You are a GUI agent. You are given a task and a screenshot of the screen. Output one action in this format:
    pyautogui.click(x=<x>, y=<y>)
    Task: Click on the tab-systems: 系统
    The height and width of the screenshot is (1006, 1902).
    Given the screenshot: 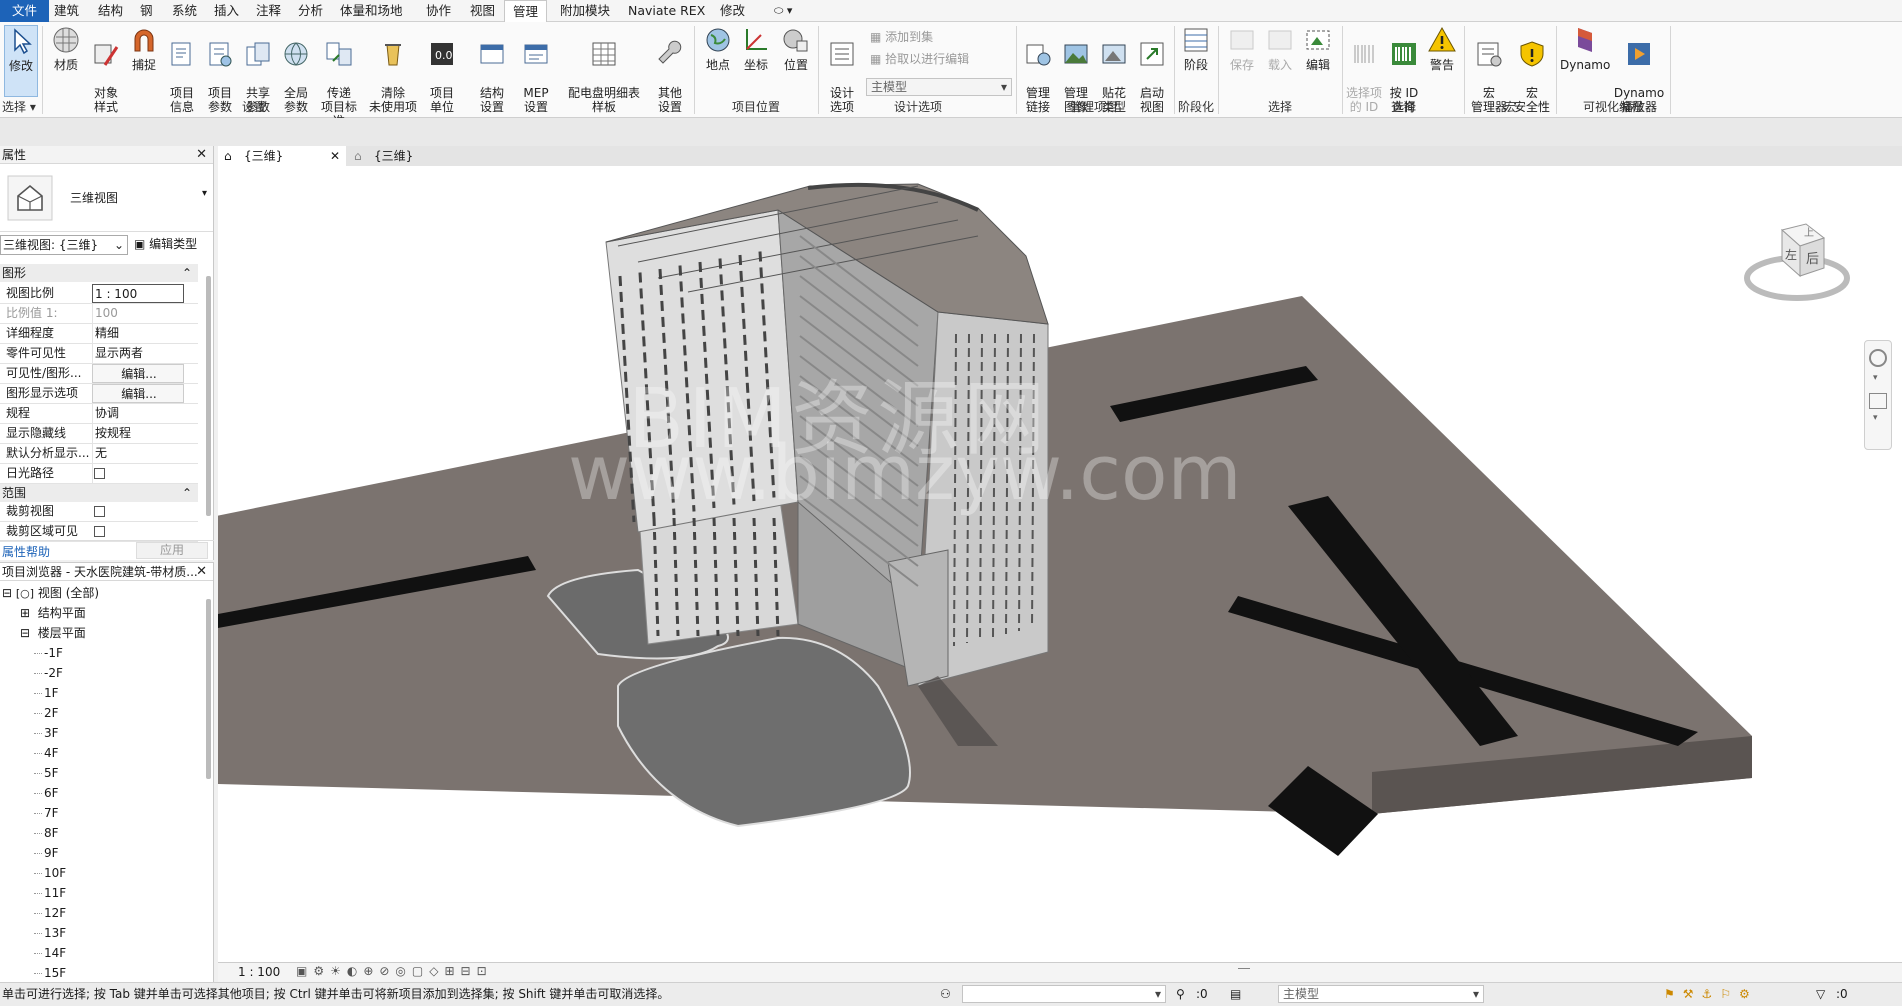 What is the action you would take?
    pyautogui.click(x=184, y=11)
    